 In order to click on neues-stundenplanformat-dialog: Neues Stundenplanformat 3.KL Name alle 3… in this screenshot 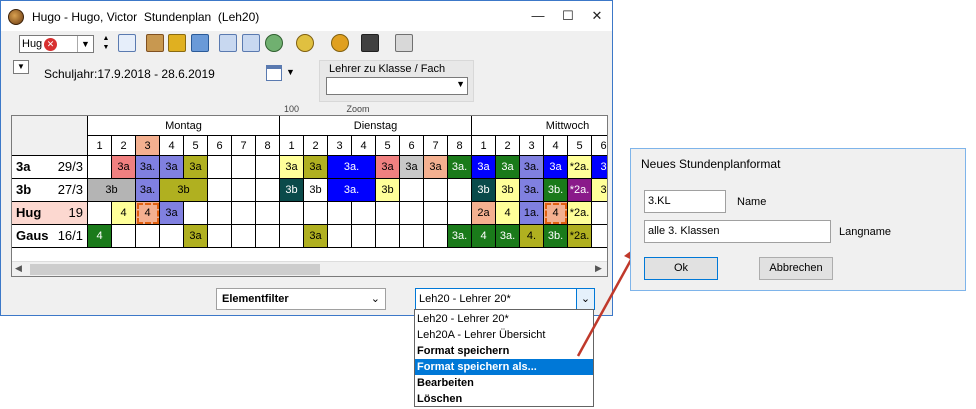, I will do `click(798, 219)`.